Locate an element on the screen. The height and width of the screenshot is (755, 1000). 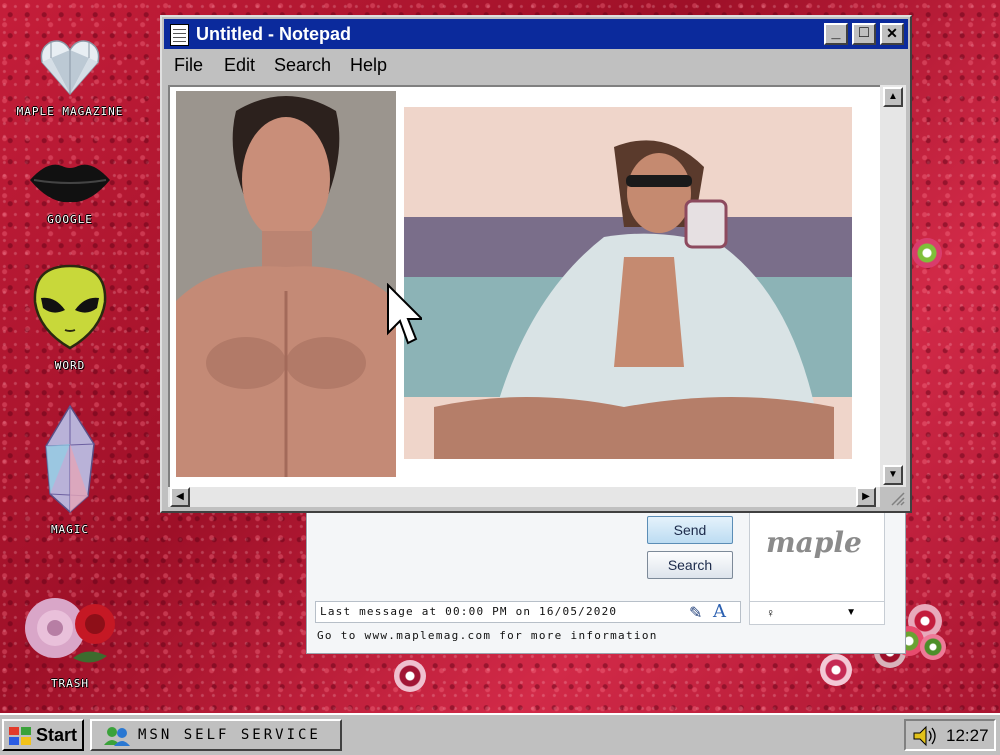
portrait-photo-art is located at coordinates (286, 284).